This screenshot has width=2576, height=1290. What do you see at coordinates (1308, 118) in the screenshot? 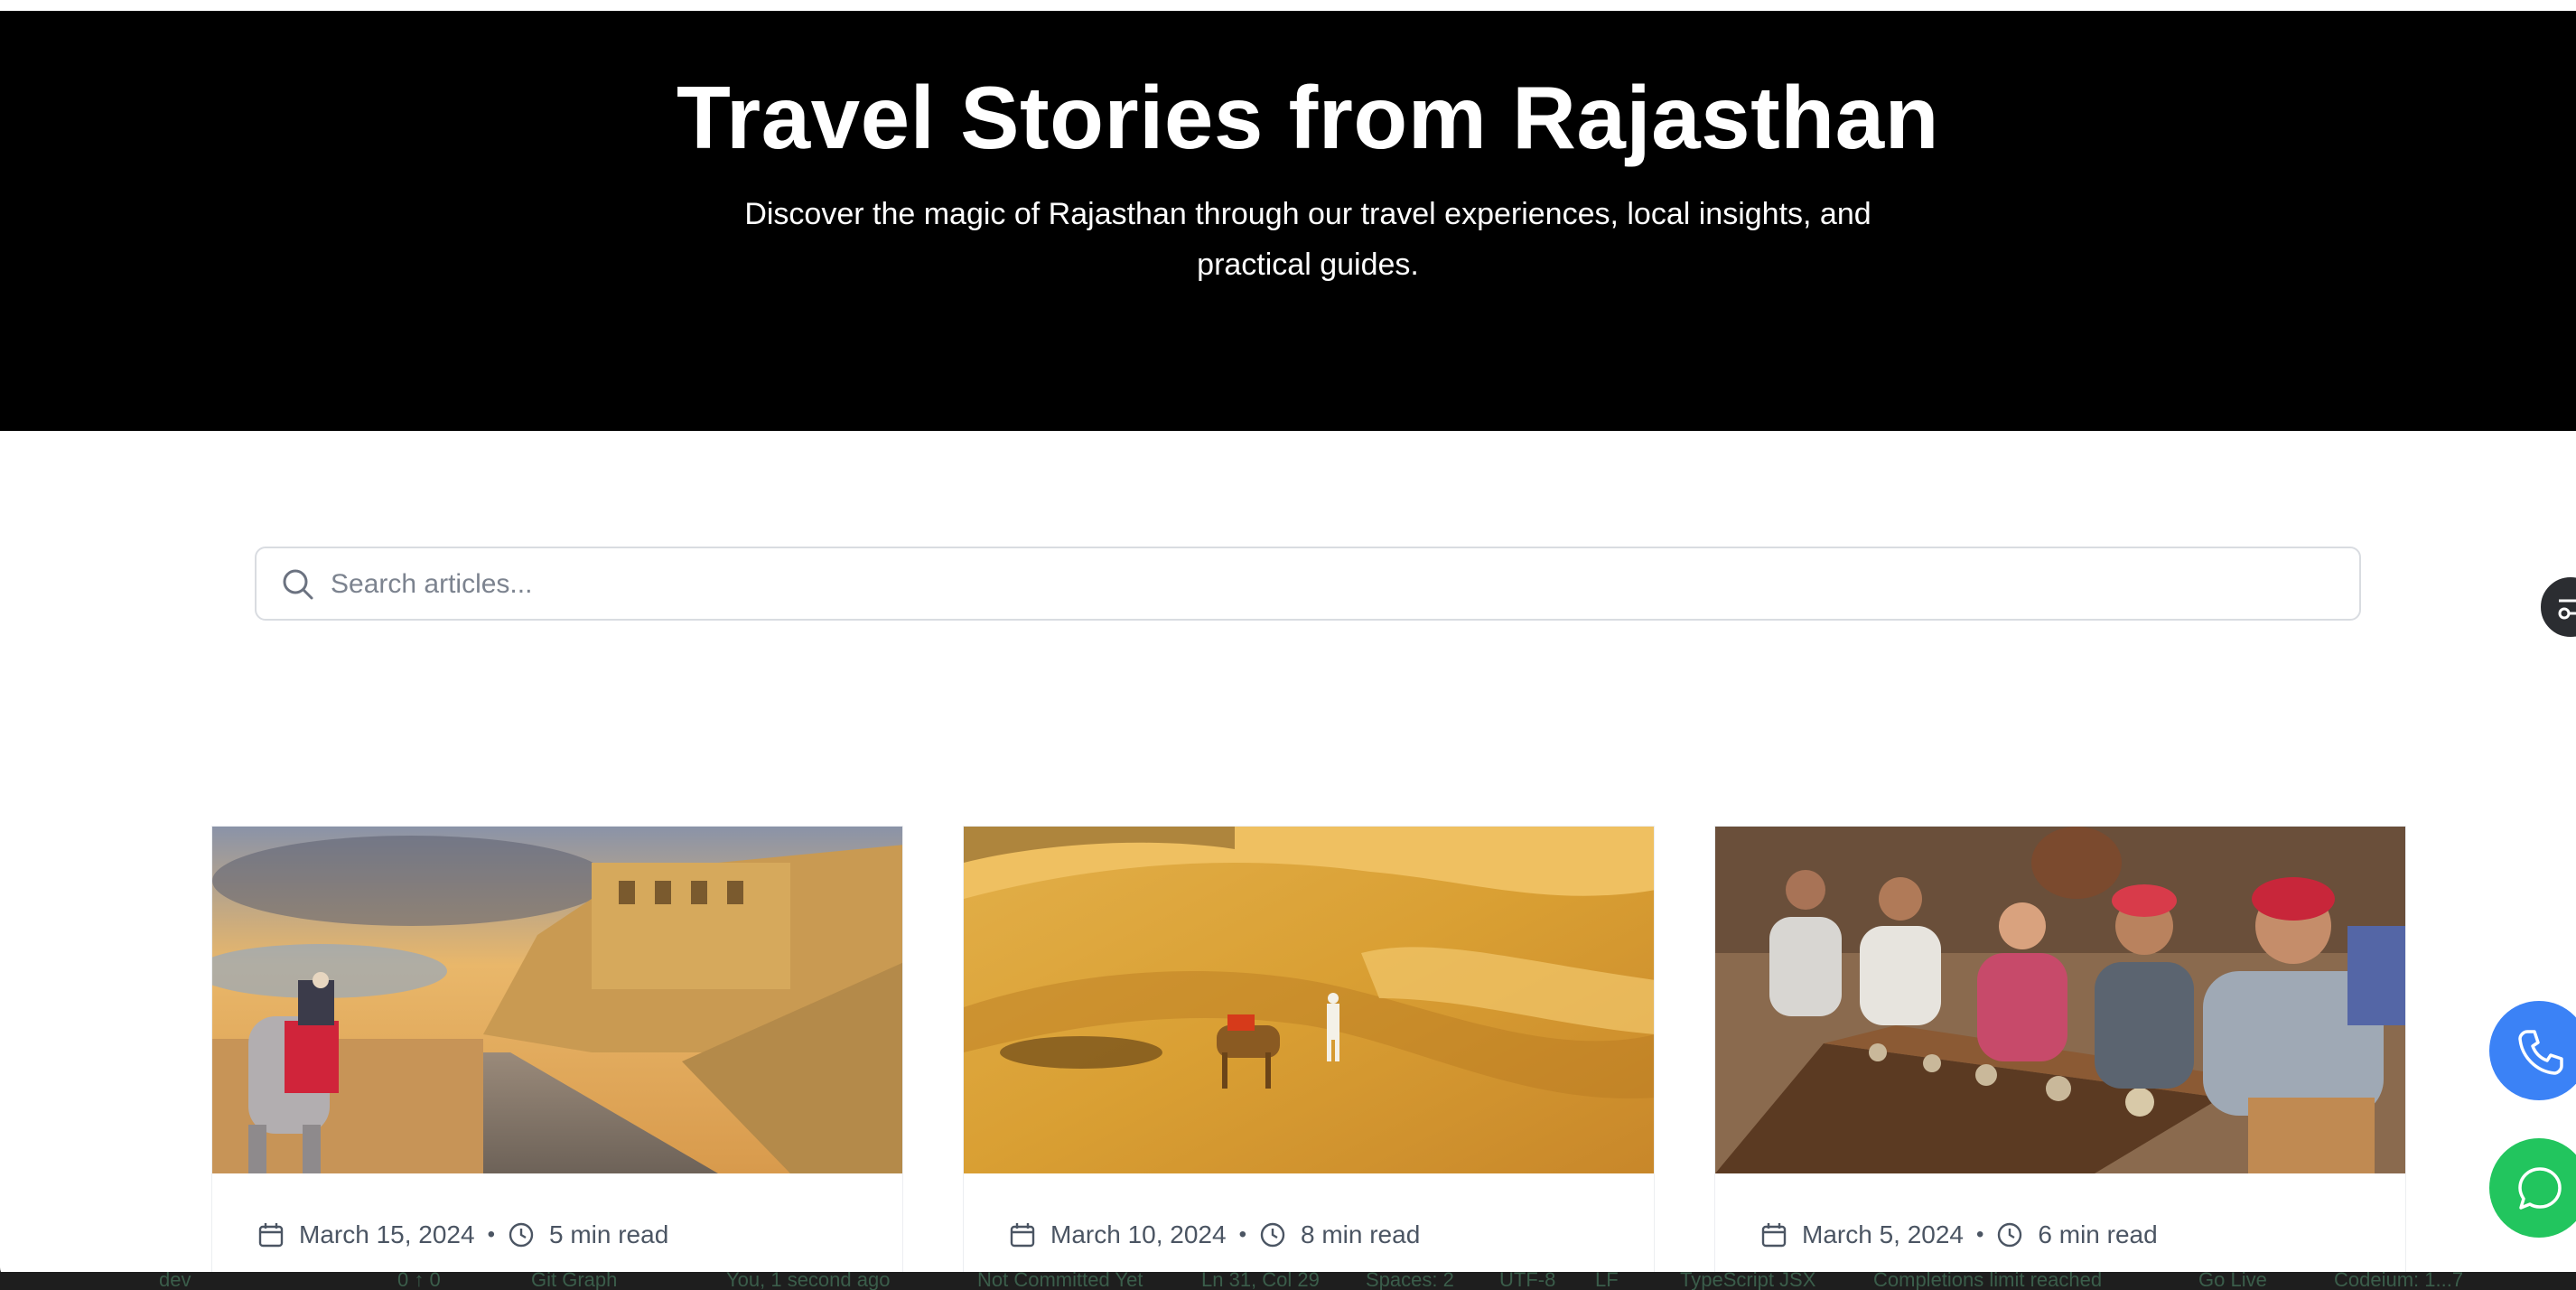
I see `page-title: Travel Stories from Rajasthan` at bounding box center [1308, 118].